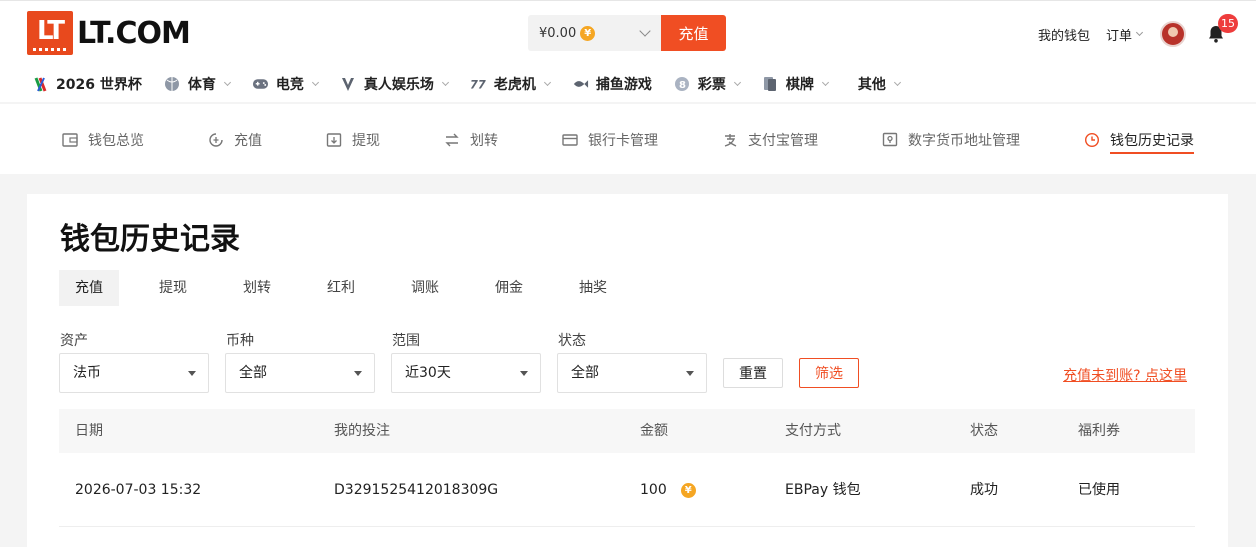 The image size is (1256, 547). Describe the element at coordinates (484, 141) in the screenshot. I see `tab-label: 划转` at that location.